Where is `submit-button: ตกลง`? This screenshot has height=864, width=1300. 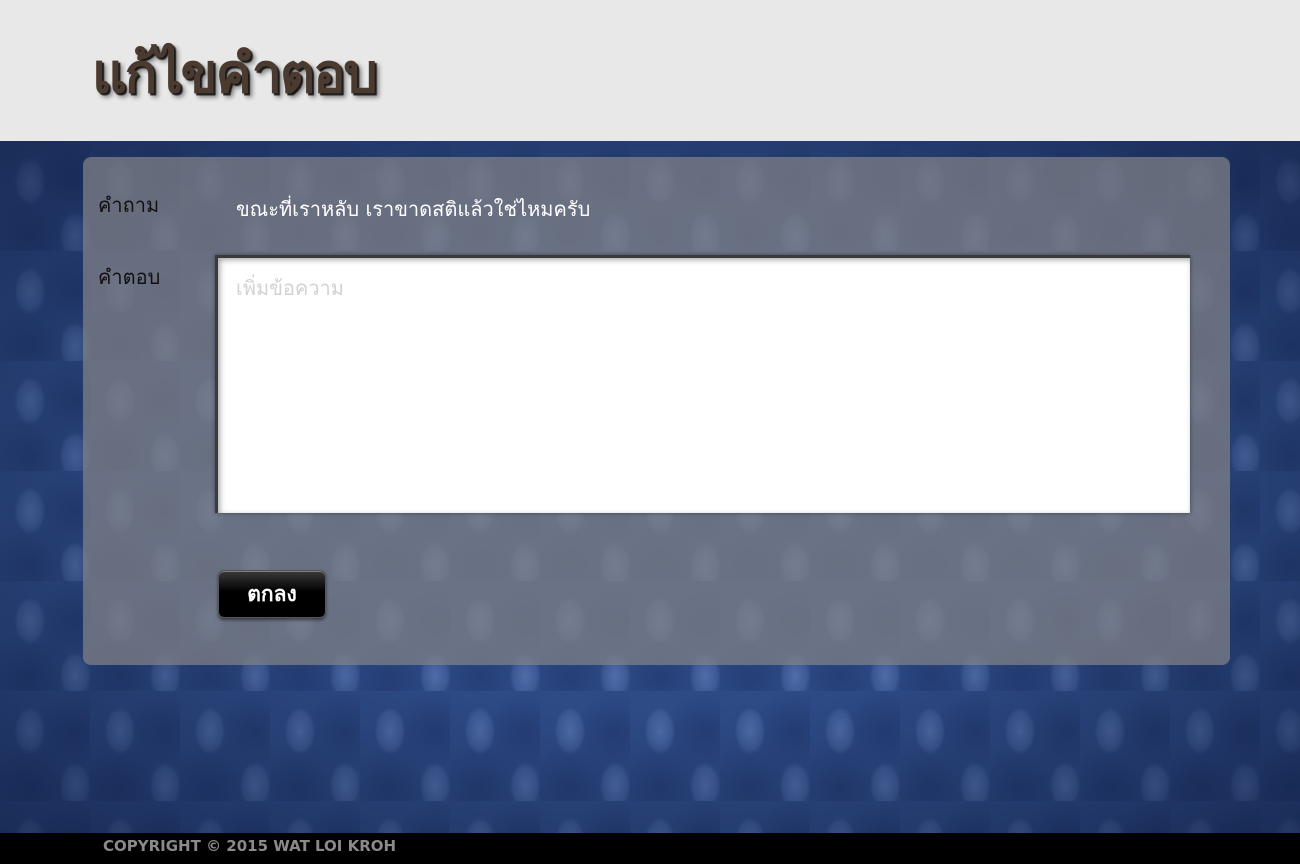
submit-button: ตกลง is located at coordinates (272, 594).